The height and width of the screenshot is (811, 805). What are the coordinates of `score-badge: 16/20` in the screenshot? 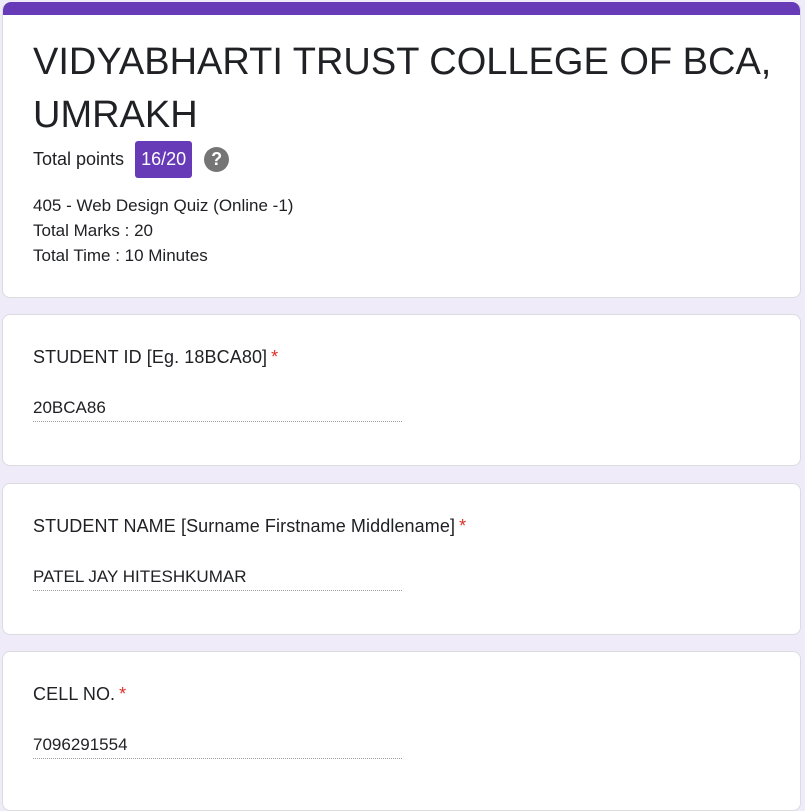 It's located at (164, 159).